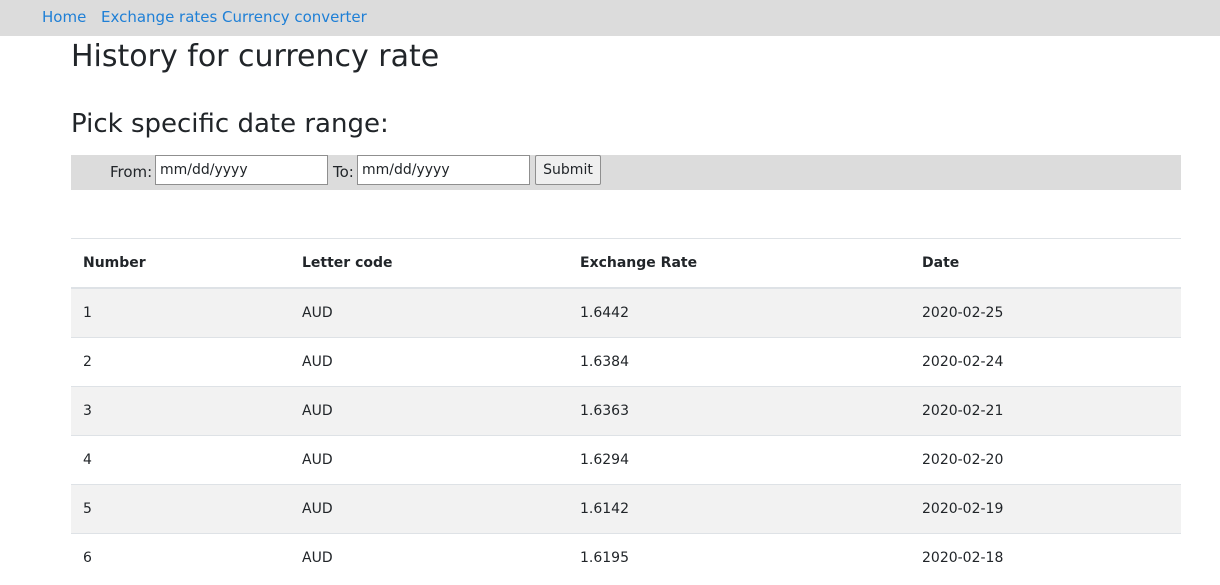  Describe the element at coordinates (180, 263) in the screenshot. I see `header-number: Number` at that location.